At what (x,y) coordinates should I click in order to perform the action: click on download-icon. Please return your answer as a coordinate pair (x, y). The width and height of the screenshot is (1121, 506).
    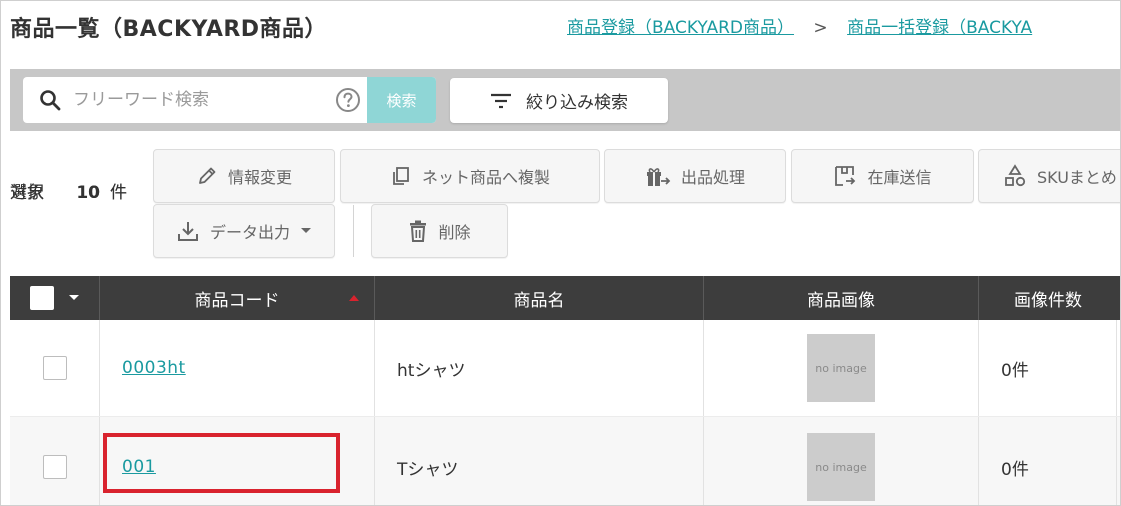
    Looking at the image, I should click on (187, 231).